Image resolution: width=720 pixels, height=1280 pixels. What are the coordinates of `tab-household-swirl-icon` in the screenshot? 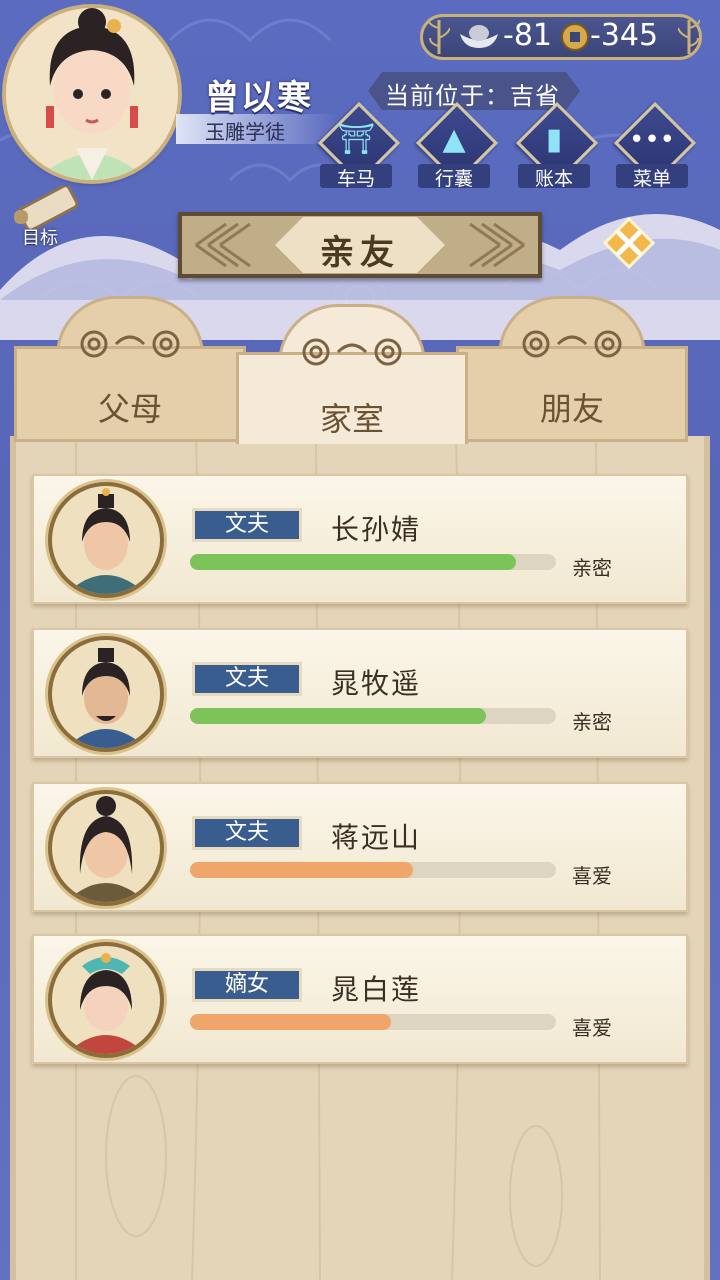 It's located at (352, 352).